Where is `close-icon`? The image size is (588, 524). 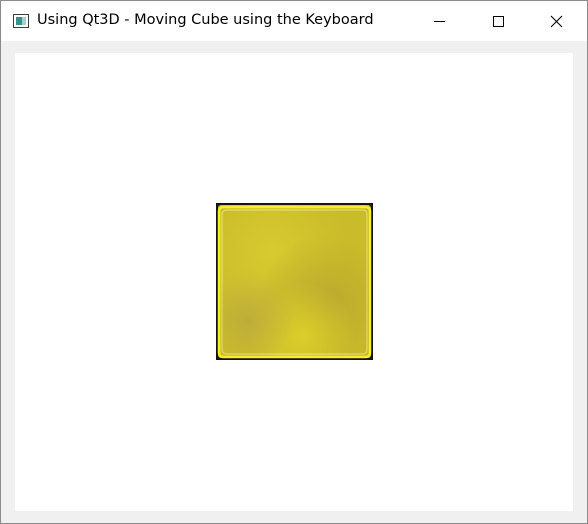 close-icon is located at coordinates (556, 21).